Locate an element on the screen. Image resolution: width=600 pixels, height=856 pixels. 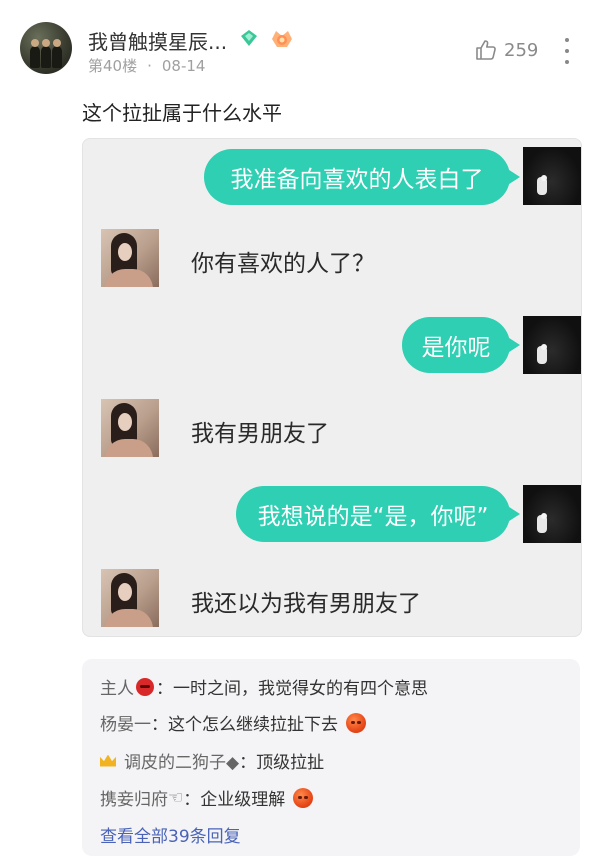
thumb-up-icon is located at coordinates (486, 50).